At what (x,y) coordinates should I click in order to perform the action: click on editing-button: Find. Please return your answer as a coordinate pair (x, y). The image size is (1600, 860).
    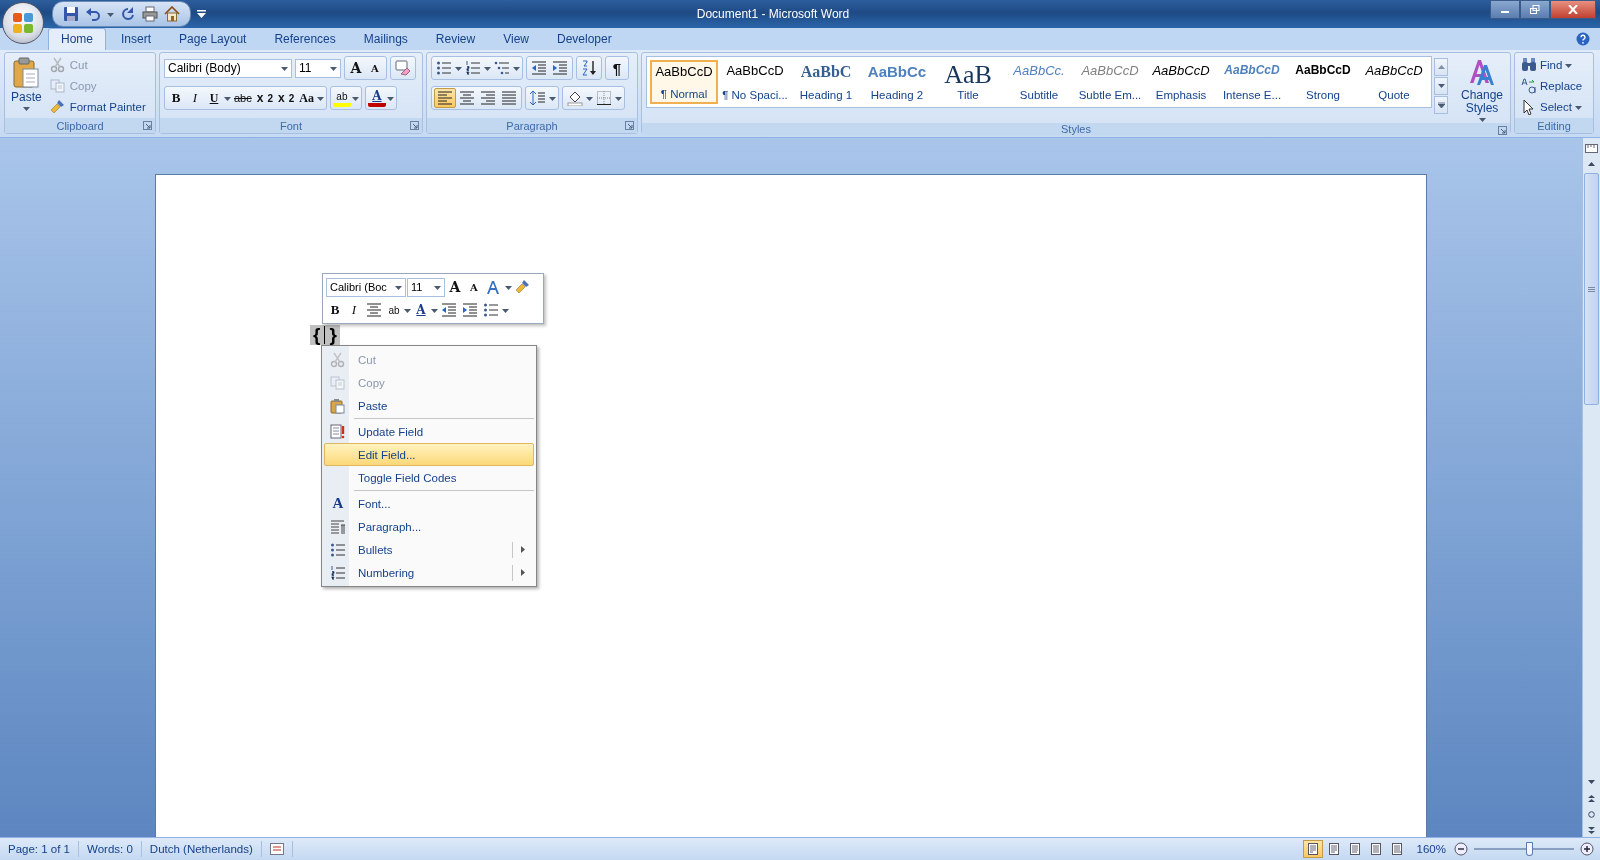
    Looking at the image, I should click on (1552, 65).